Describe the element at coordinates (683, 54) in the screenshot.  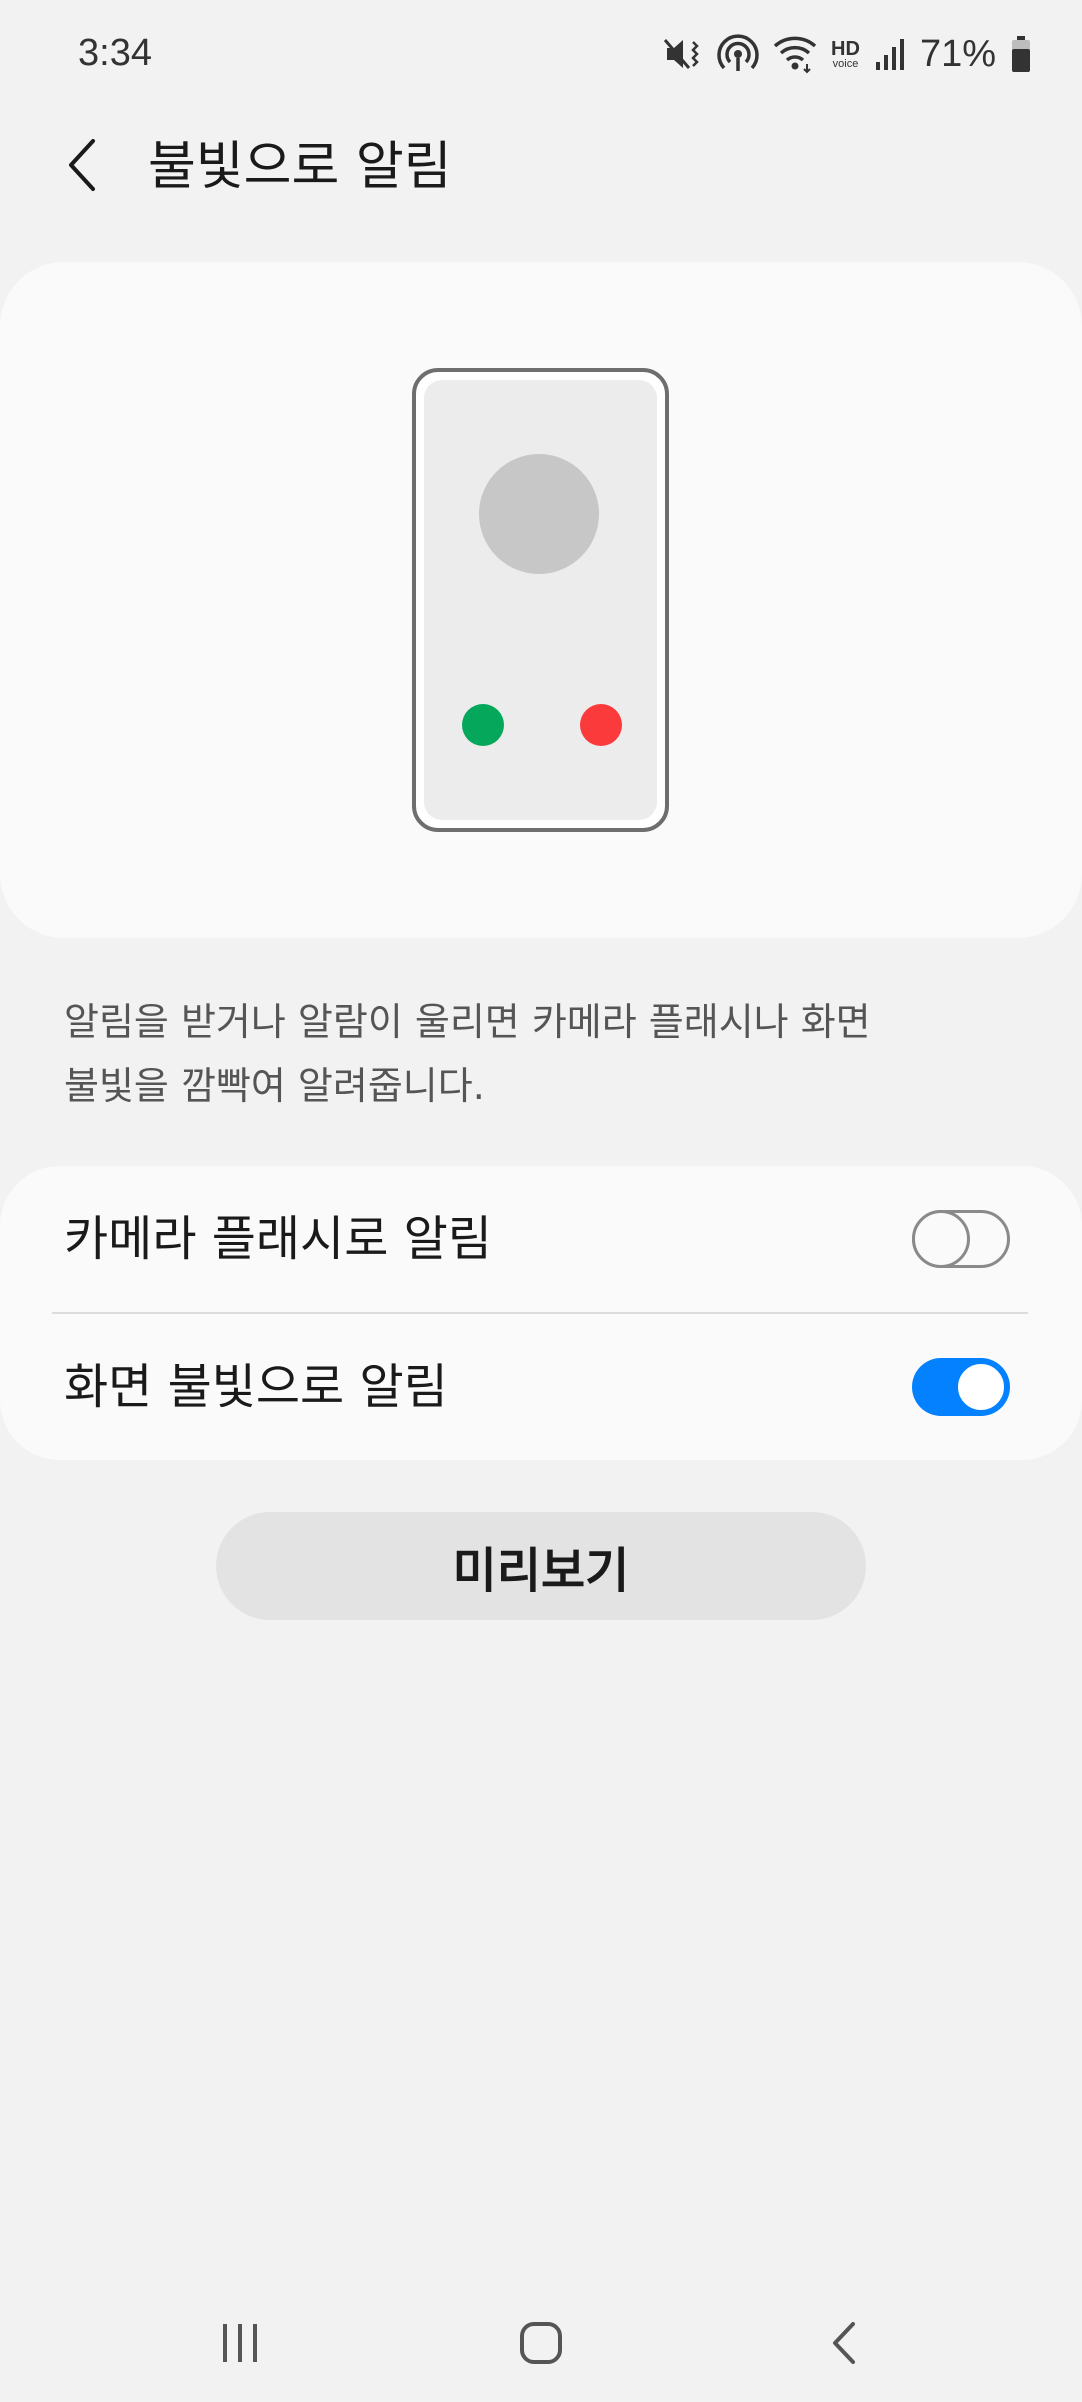
I see `mute-vibrate-icon` at that location.